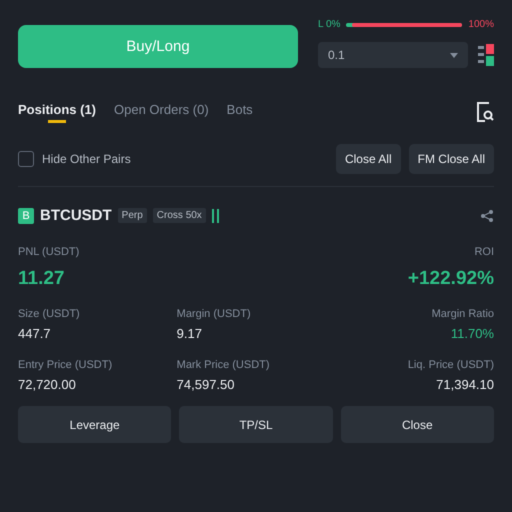 This screenshot has width=512, height=512. What do you see at coordinates (95, 424) in the screenshot?
I see `position-action-button: Leverage` at bounding box center [95, 424].